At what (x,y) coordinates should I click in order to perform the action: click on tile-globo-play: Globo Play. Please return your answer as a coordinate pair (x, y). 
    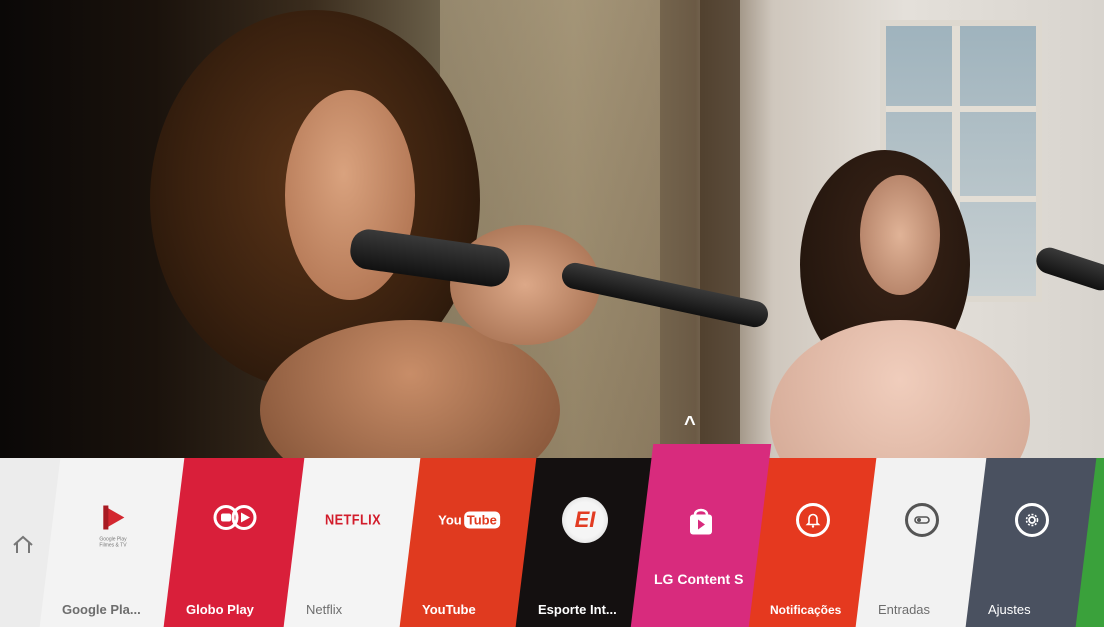
    Looking at the image, I should click on (235, 542).